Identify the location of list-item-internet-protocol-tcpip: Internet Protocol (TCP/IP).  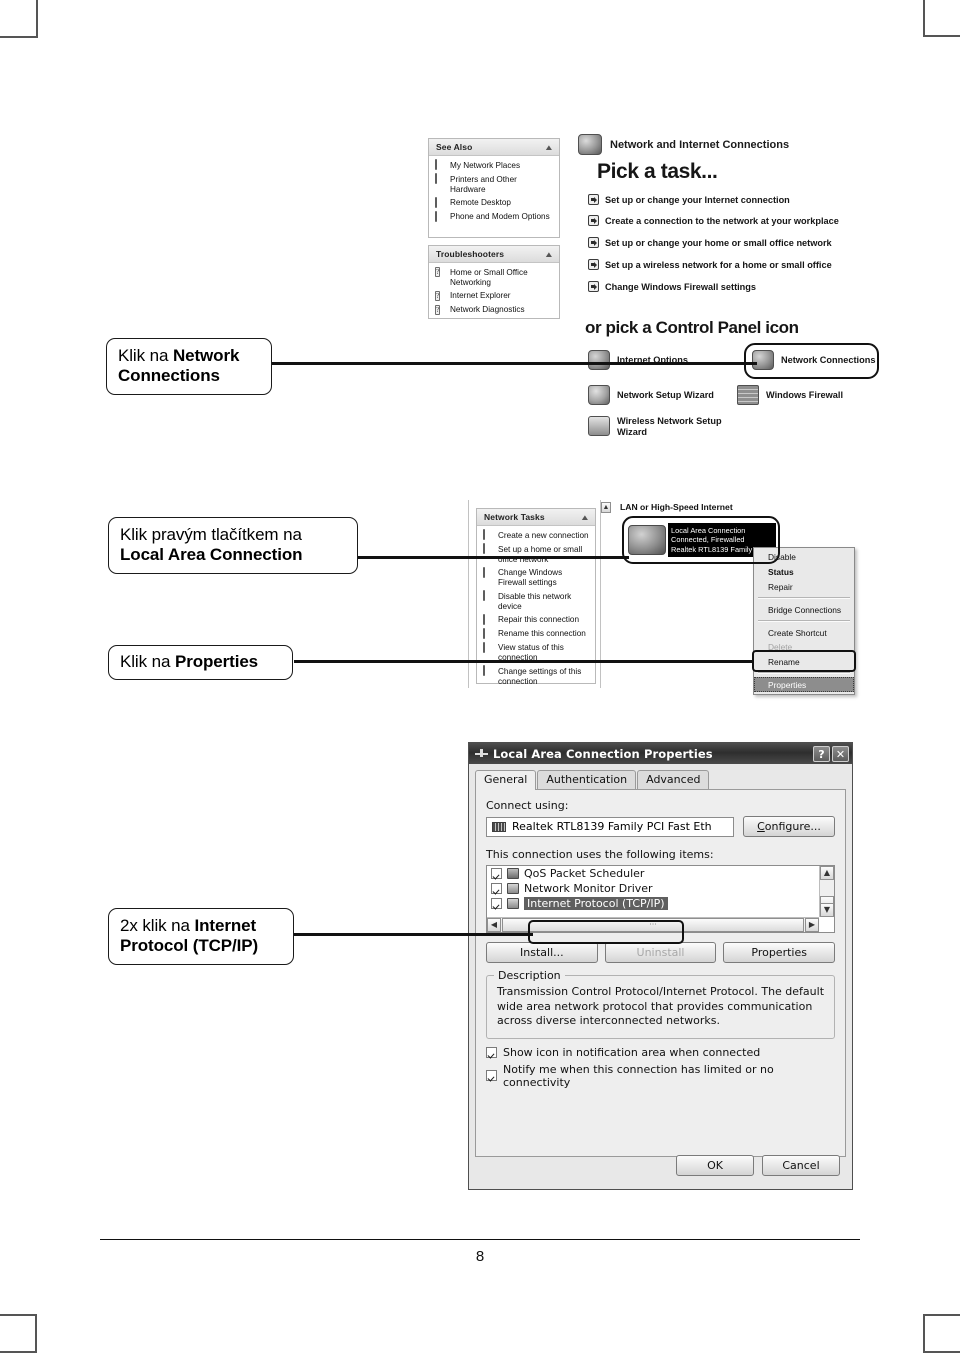
(660, 903).